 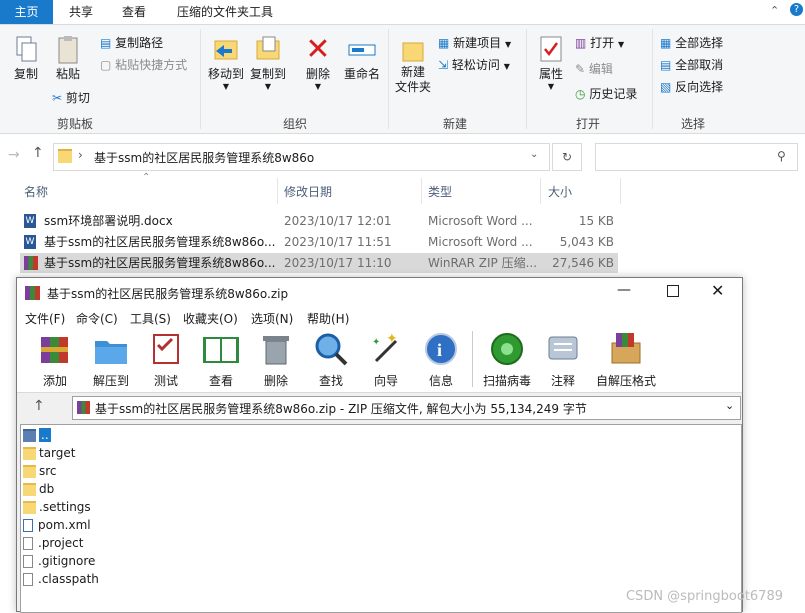 I want to click on scan-virus-button: 扫描病毒, so click(x=507, y=360).